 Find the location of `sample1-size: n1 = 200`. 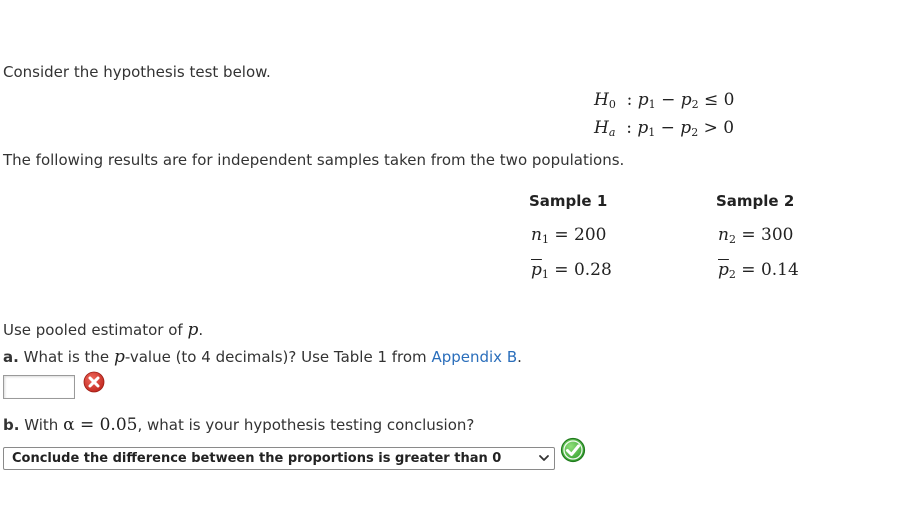

sample1-size: n1 = 200 is located at coordinates (569, 235).